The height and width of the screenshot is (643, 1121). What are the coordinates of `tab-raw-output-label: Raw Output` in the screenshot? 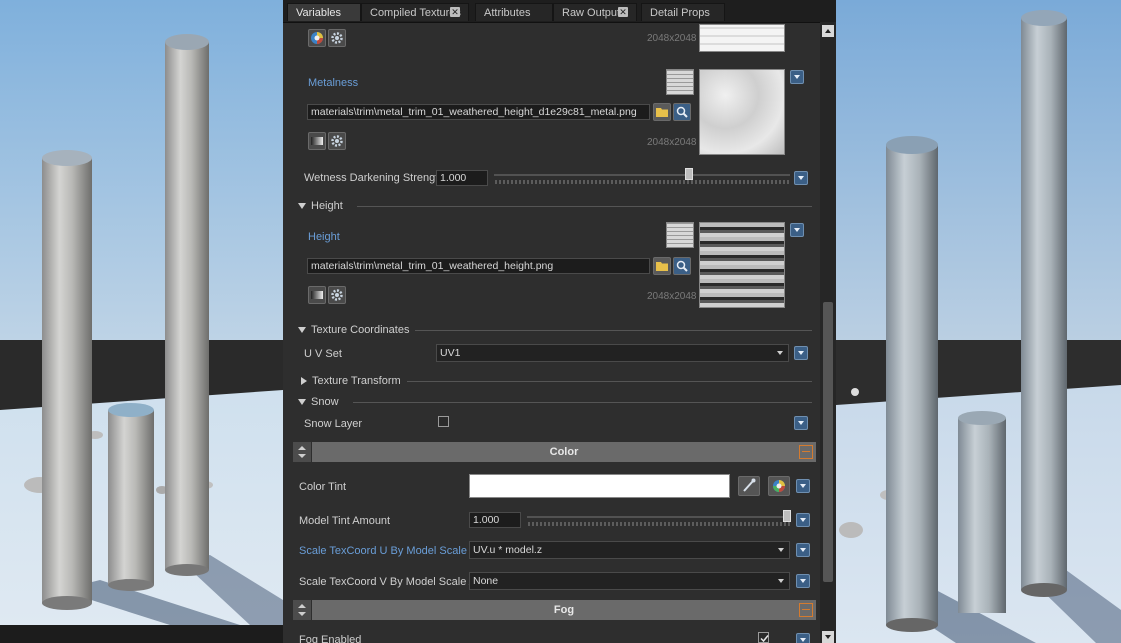 It's located at (591, 13).